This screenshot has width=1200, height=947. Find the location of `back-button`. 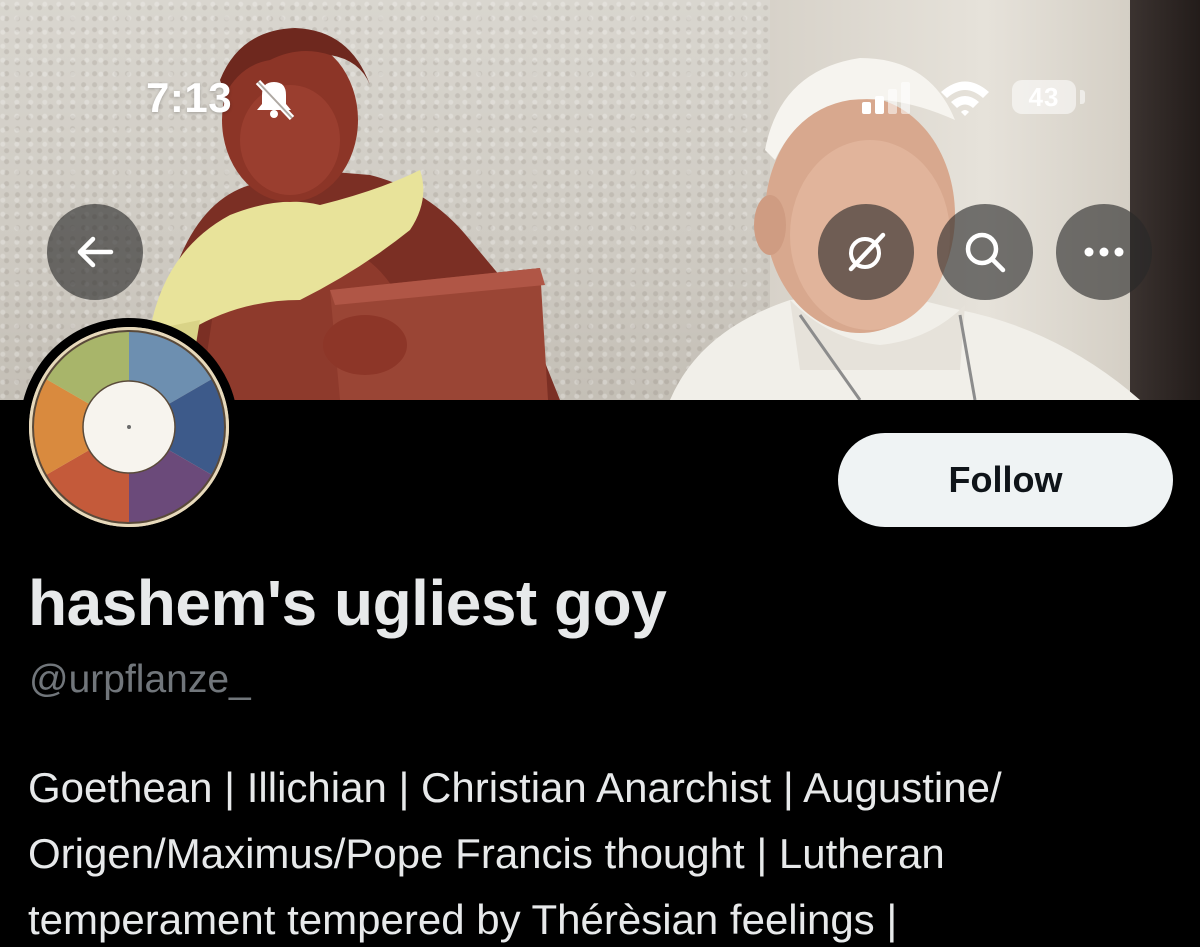

back-button is located at coordinates (95, 252).